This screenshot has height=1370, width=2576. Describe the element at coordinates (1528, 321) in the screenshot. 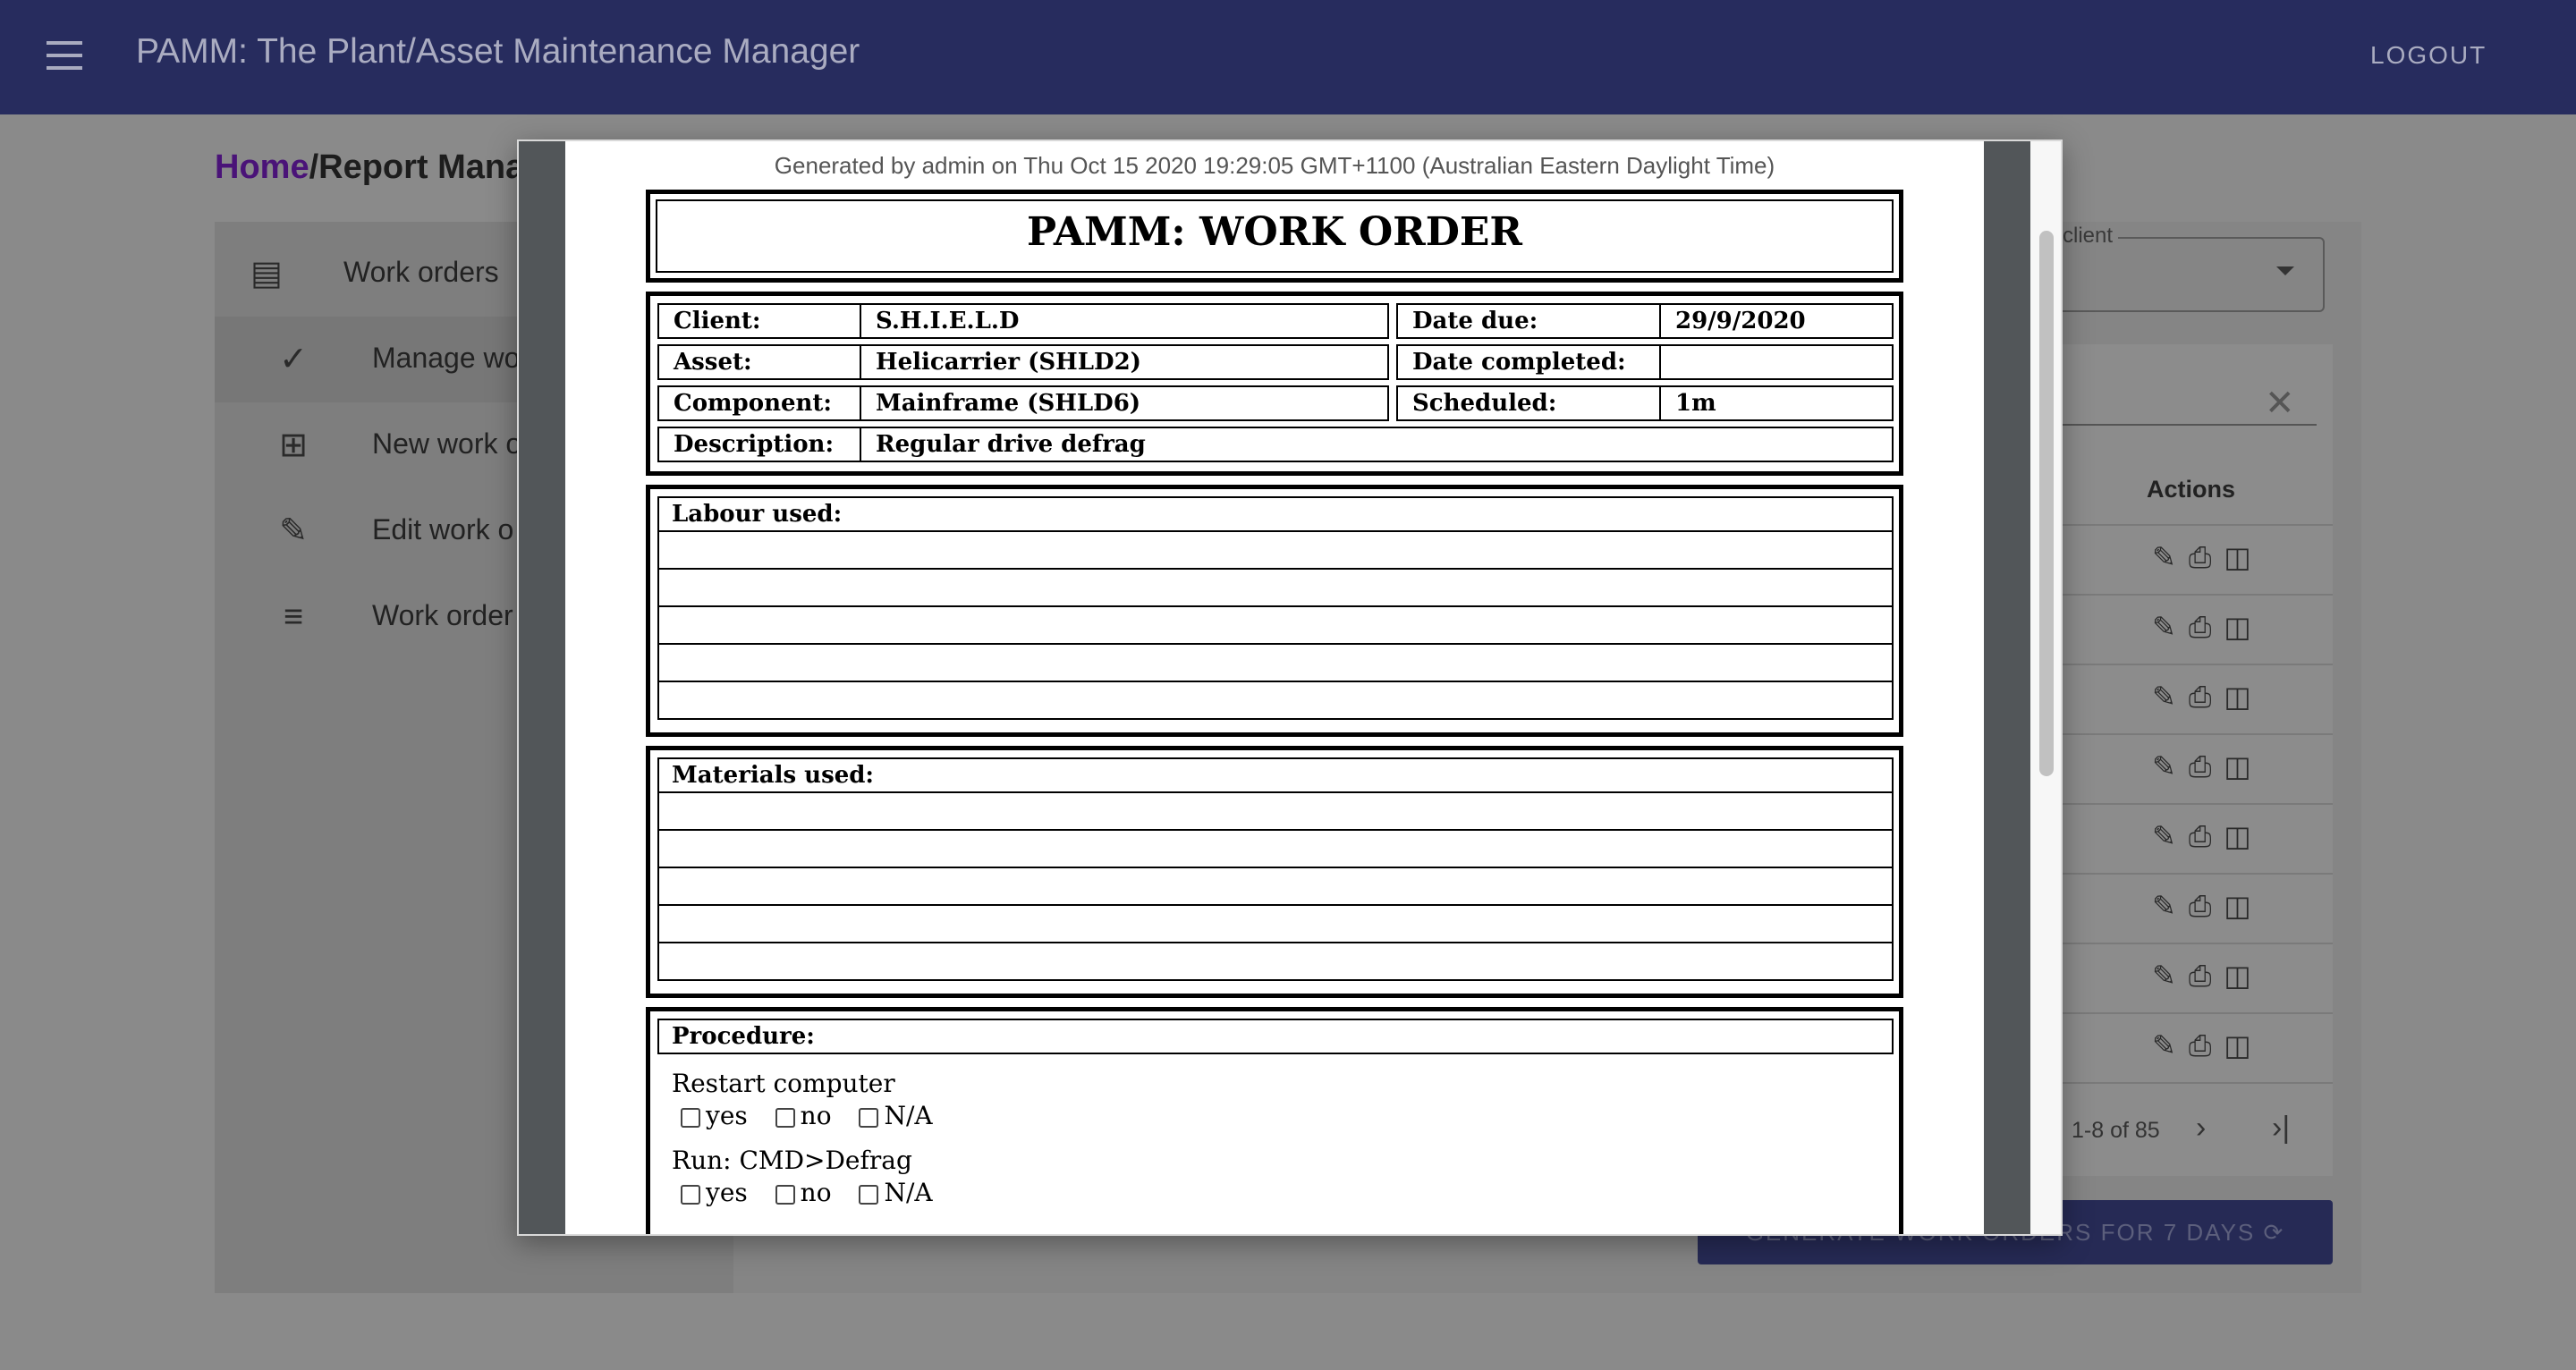

I see `date-due-label: Date due:` at that location.